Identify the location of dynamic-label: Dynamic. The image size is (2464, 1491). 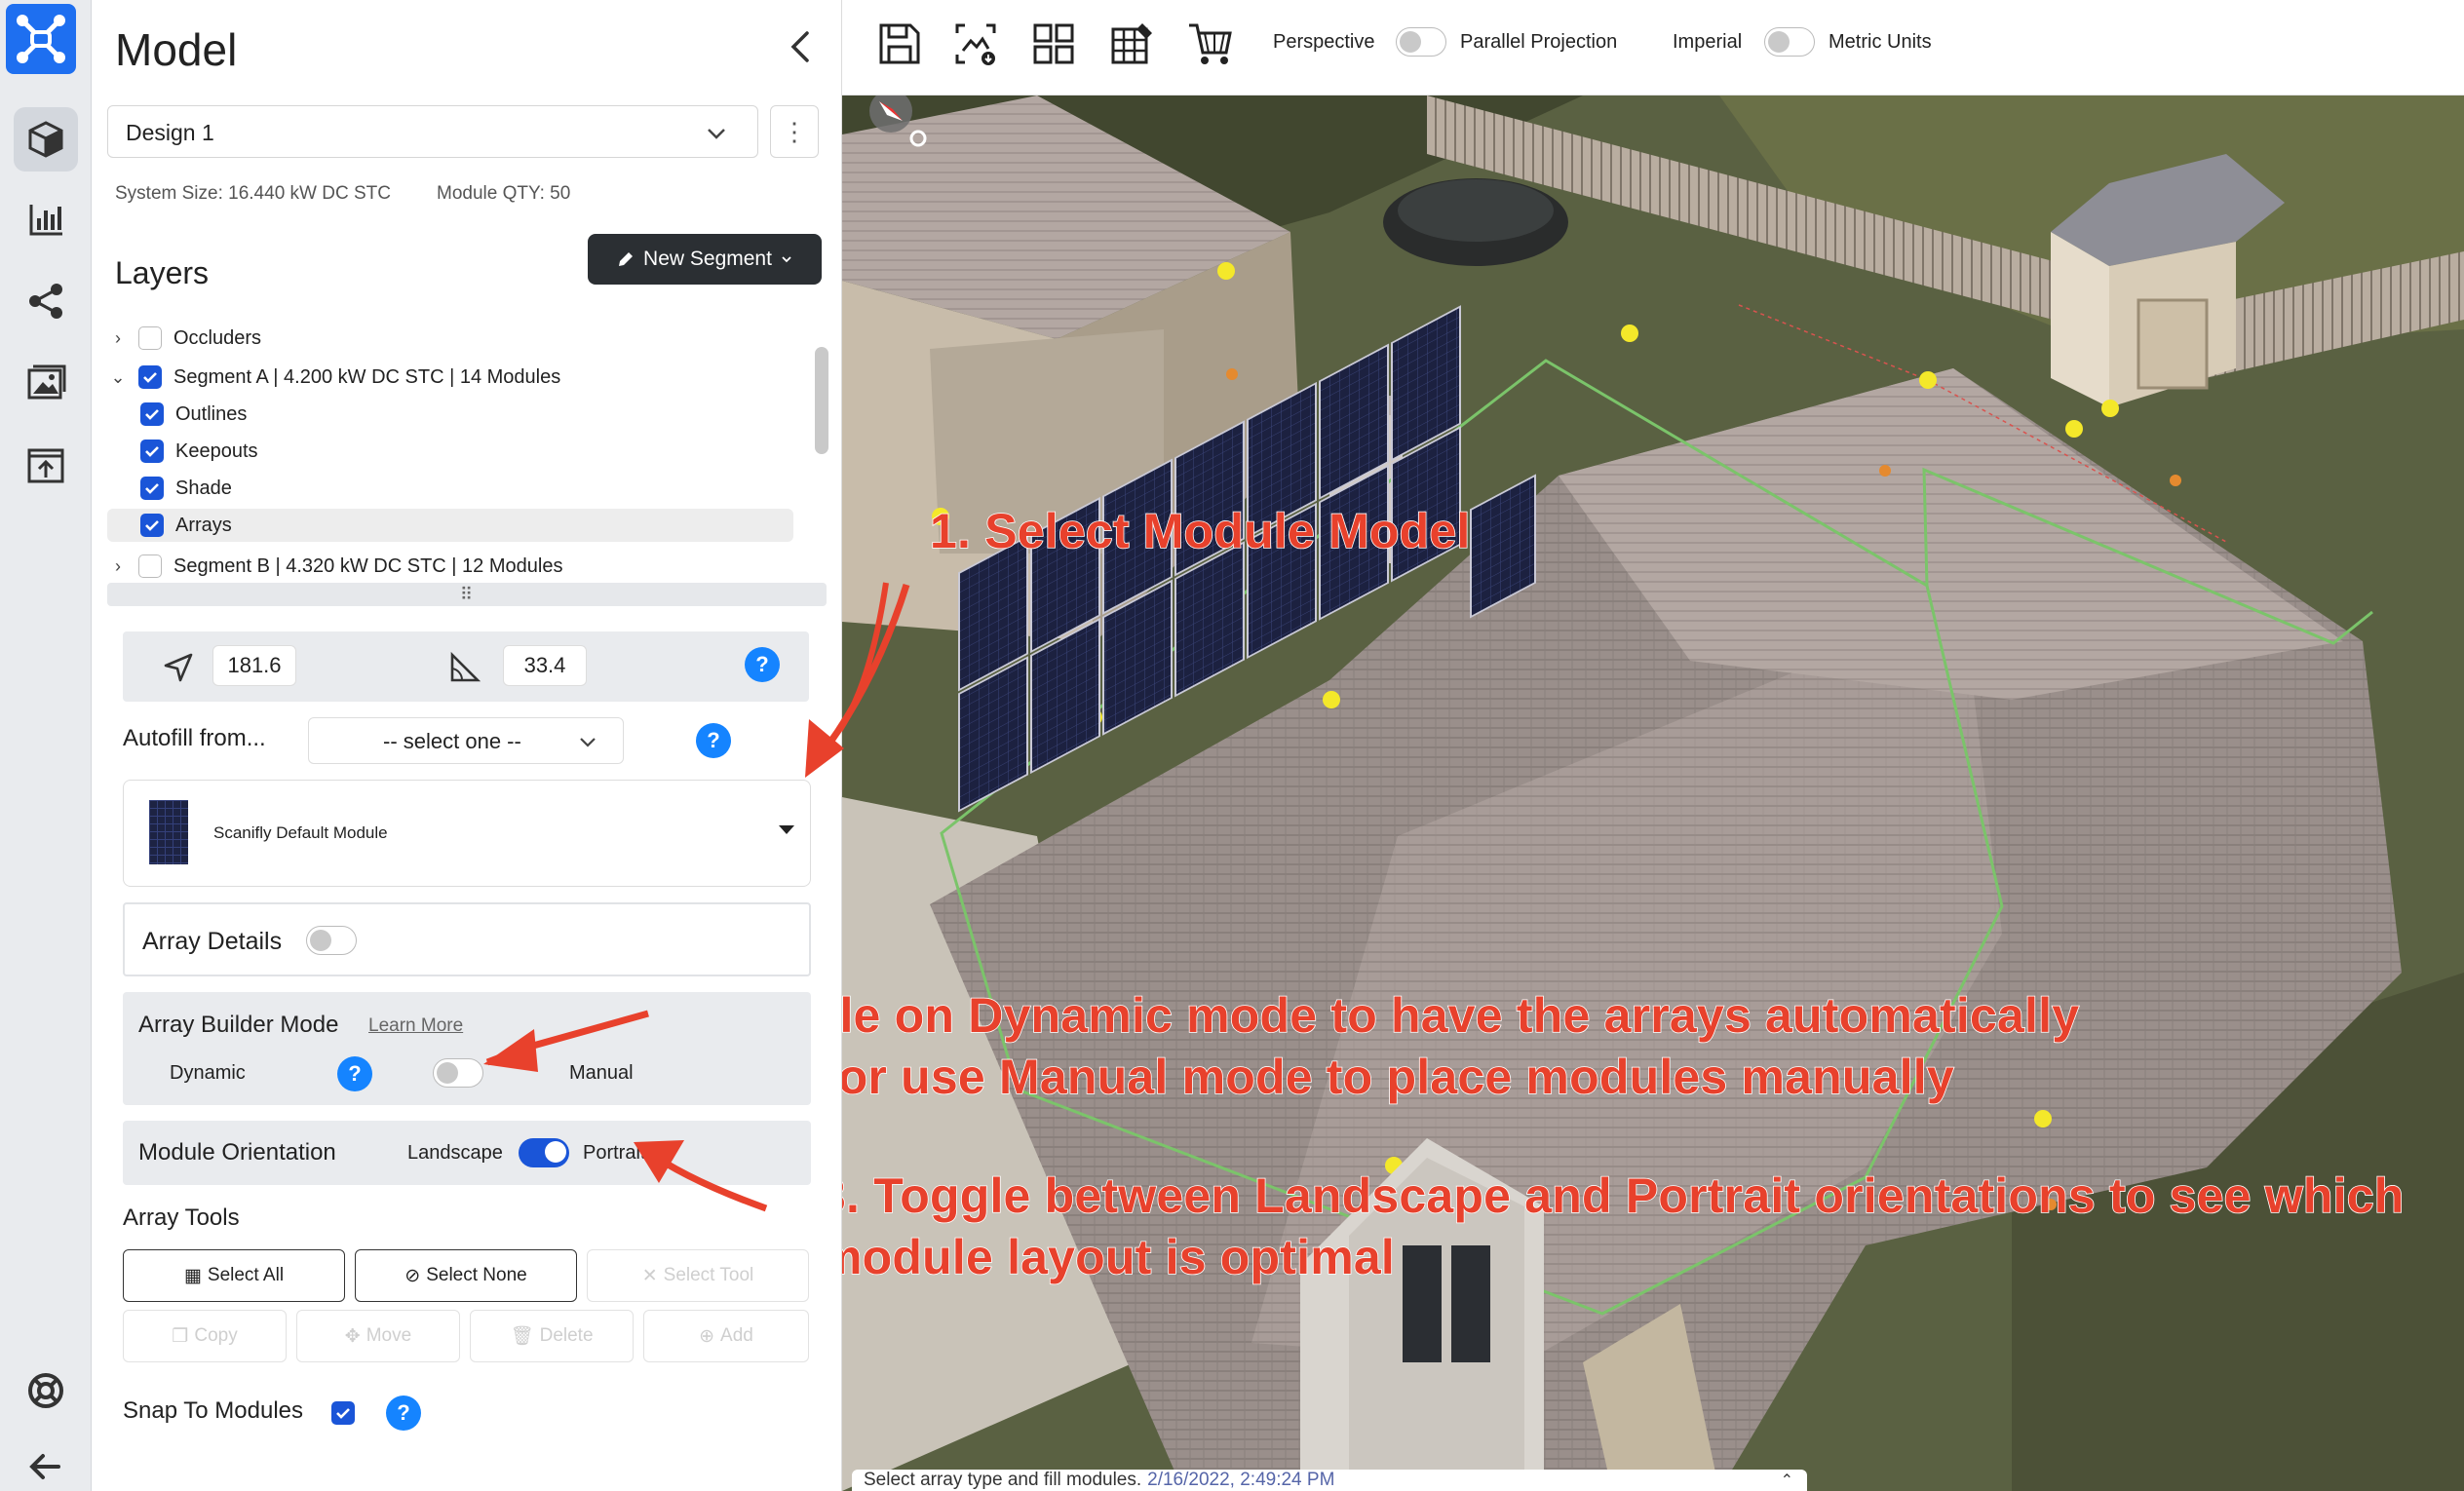
(208, 1073).